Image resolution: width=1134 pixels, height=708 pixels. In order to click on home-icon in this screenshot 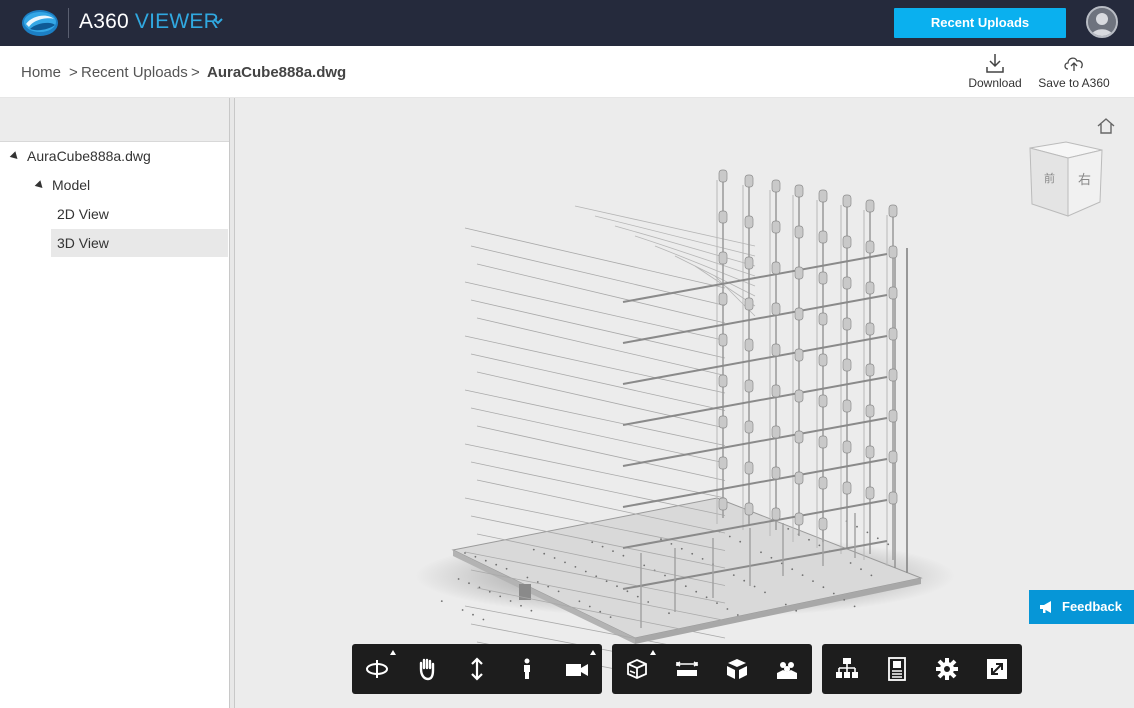, I will do `click(1106, 126)`.